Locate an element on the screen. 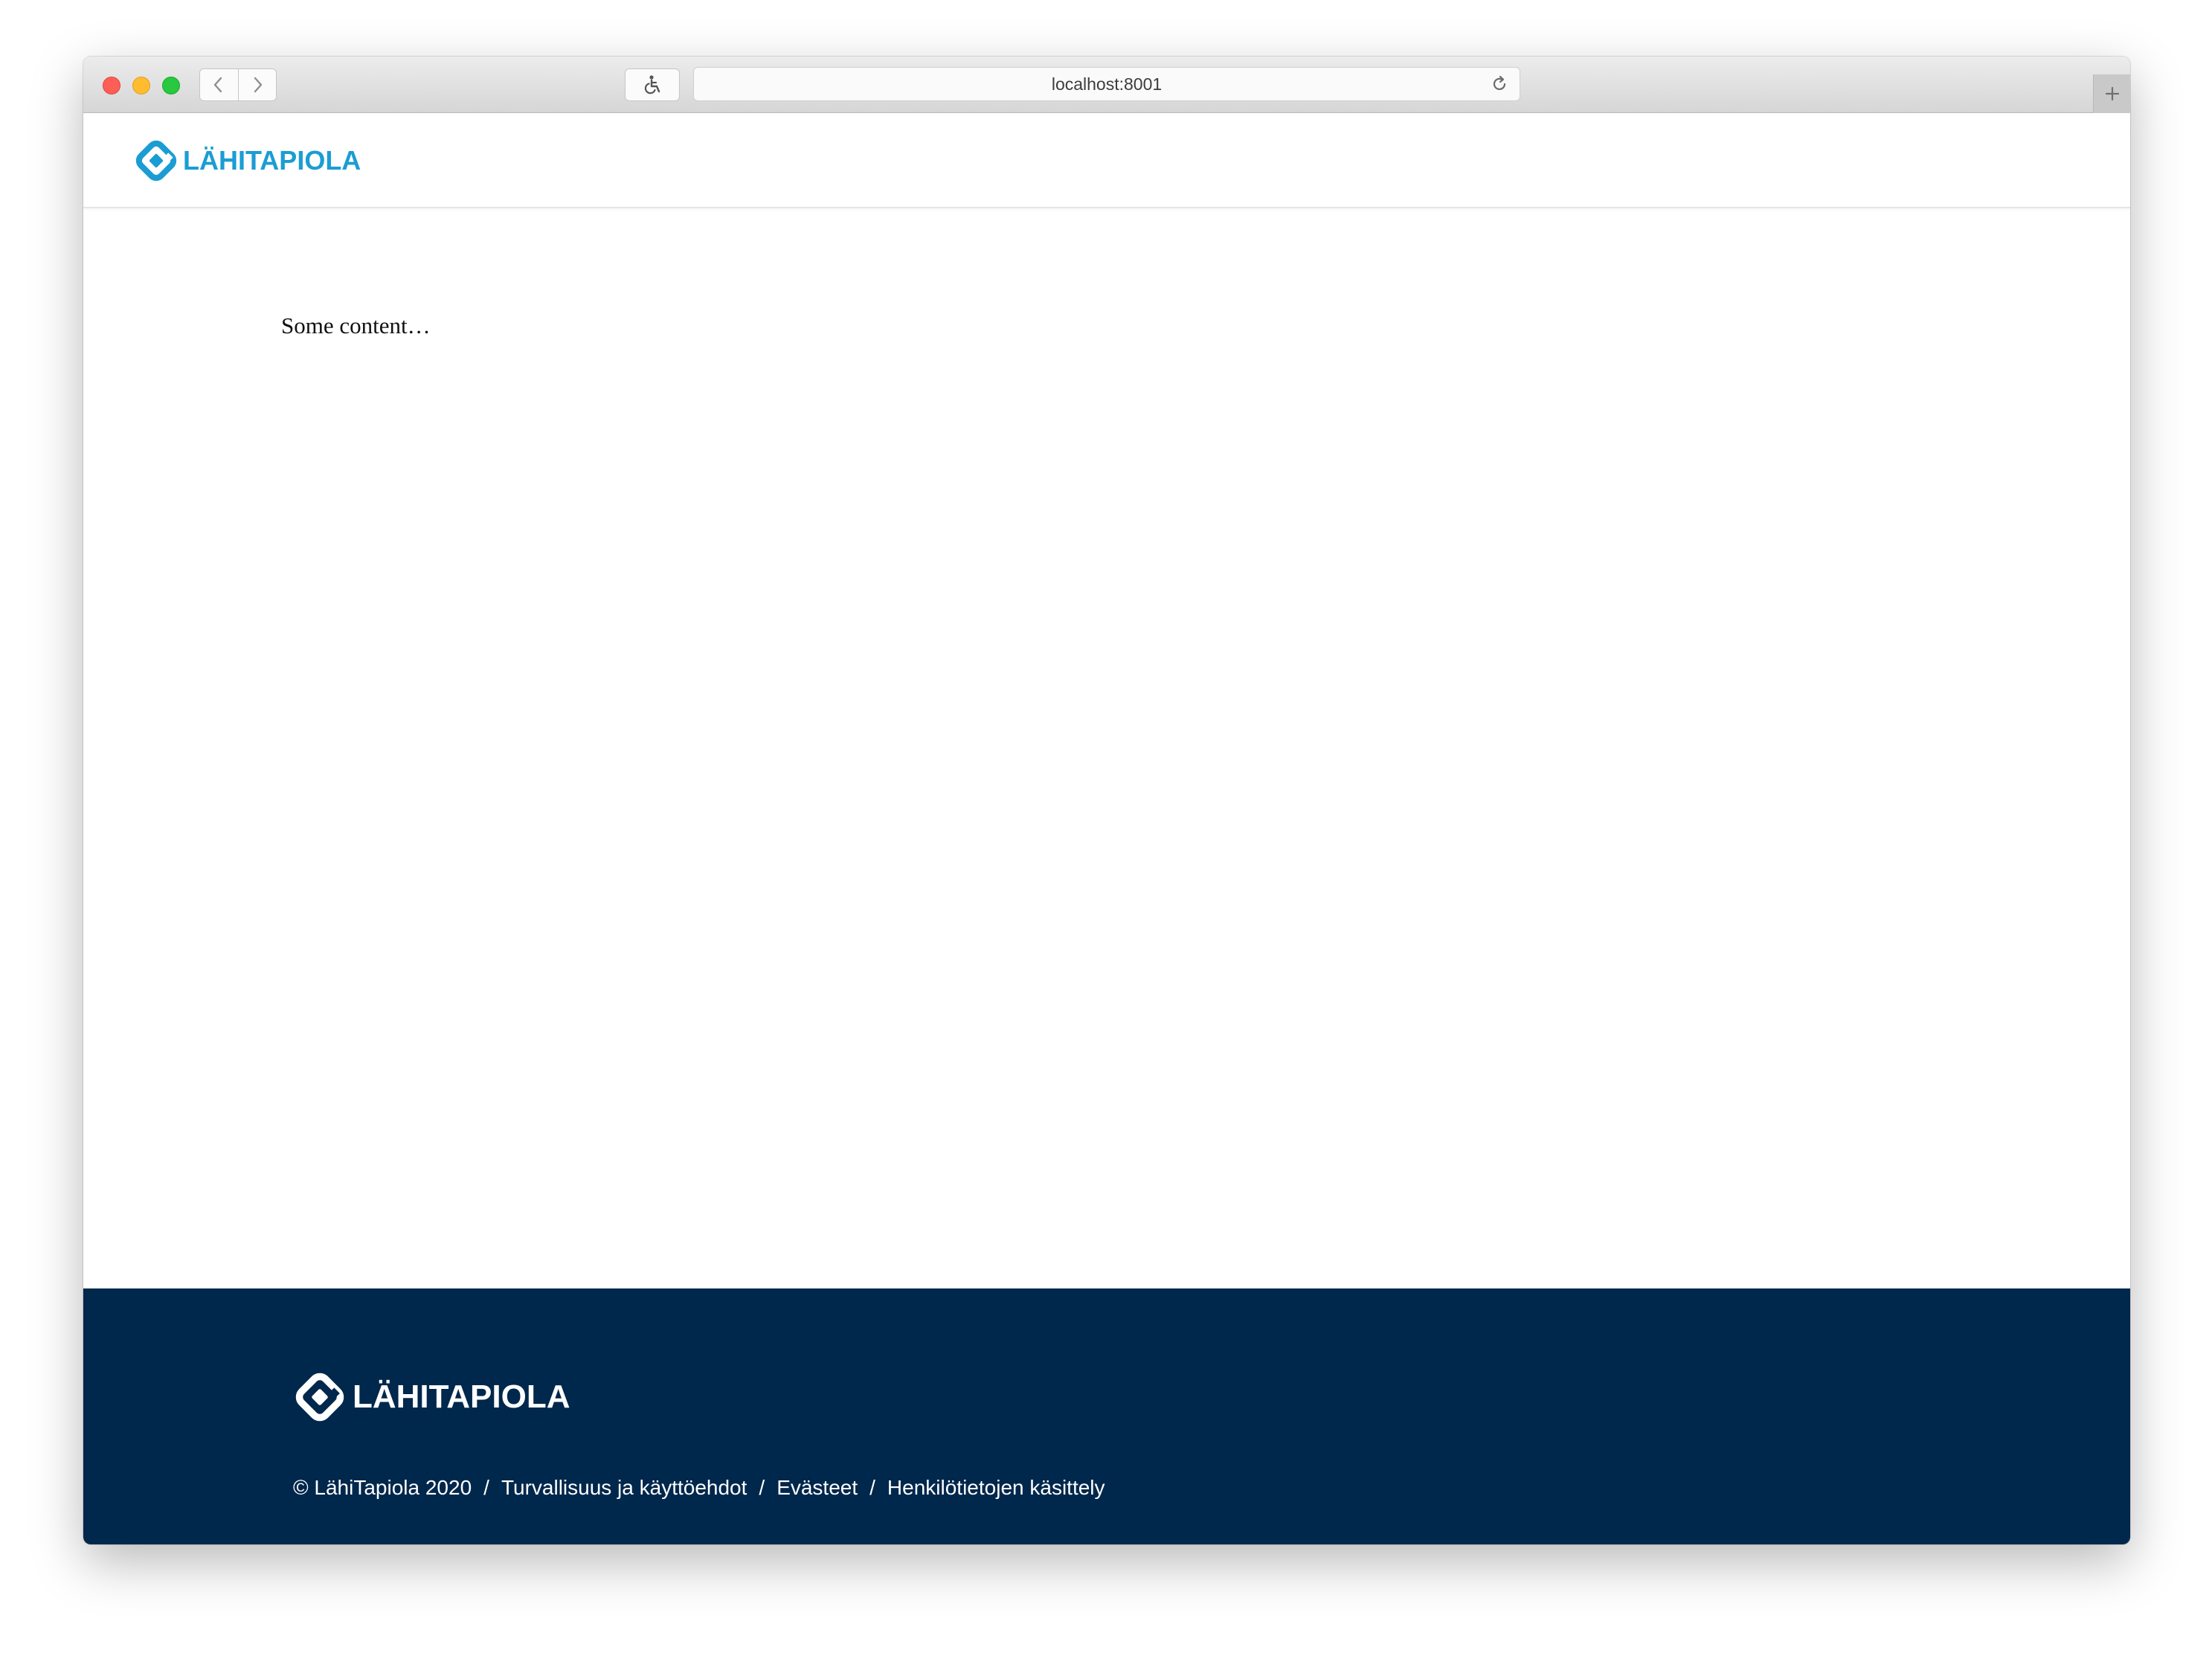 The image size is (2212, 1653). accessibility-button is located at coordinates (652, 84).